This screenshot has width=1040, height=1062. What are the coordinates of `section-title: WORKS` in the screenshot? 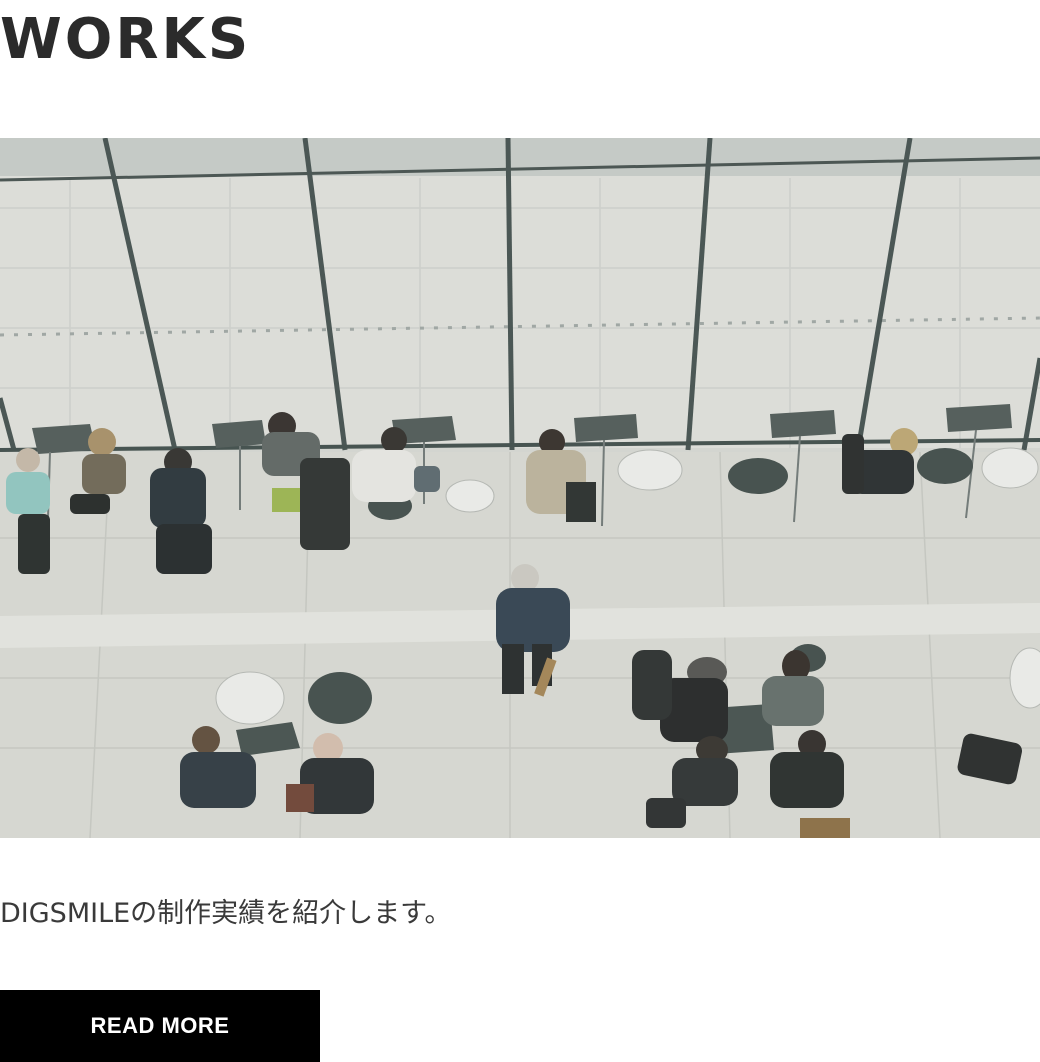 It's located at (126, 39).